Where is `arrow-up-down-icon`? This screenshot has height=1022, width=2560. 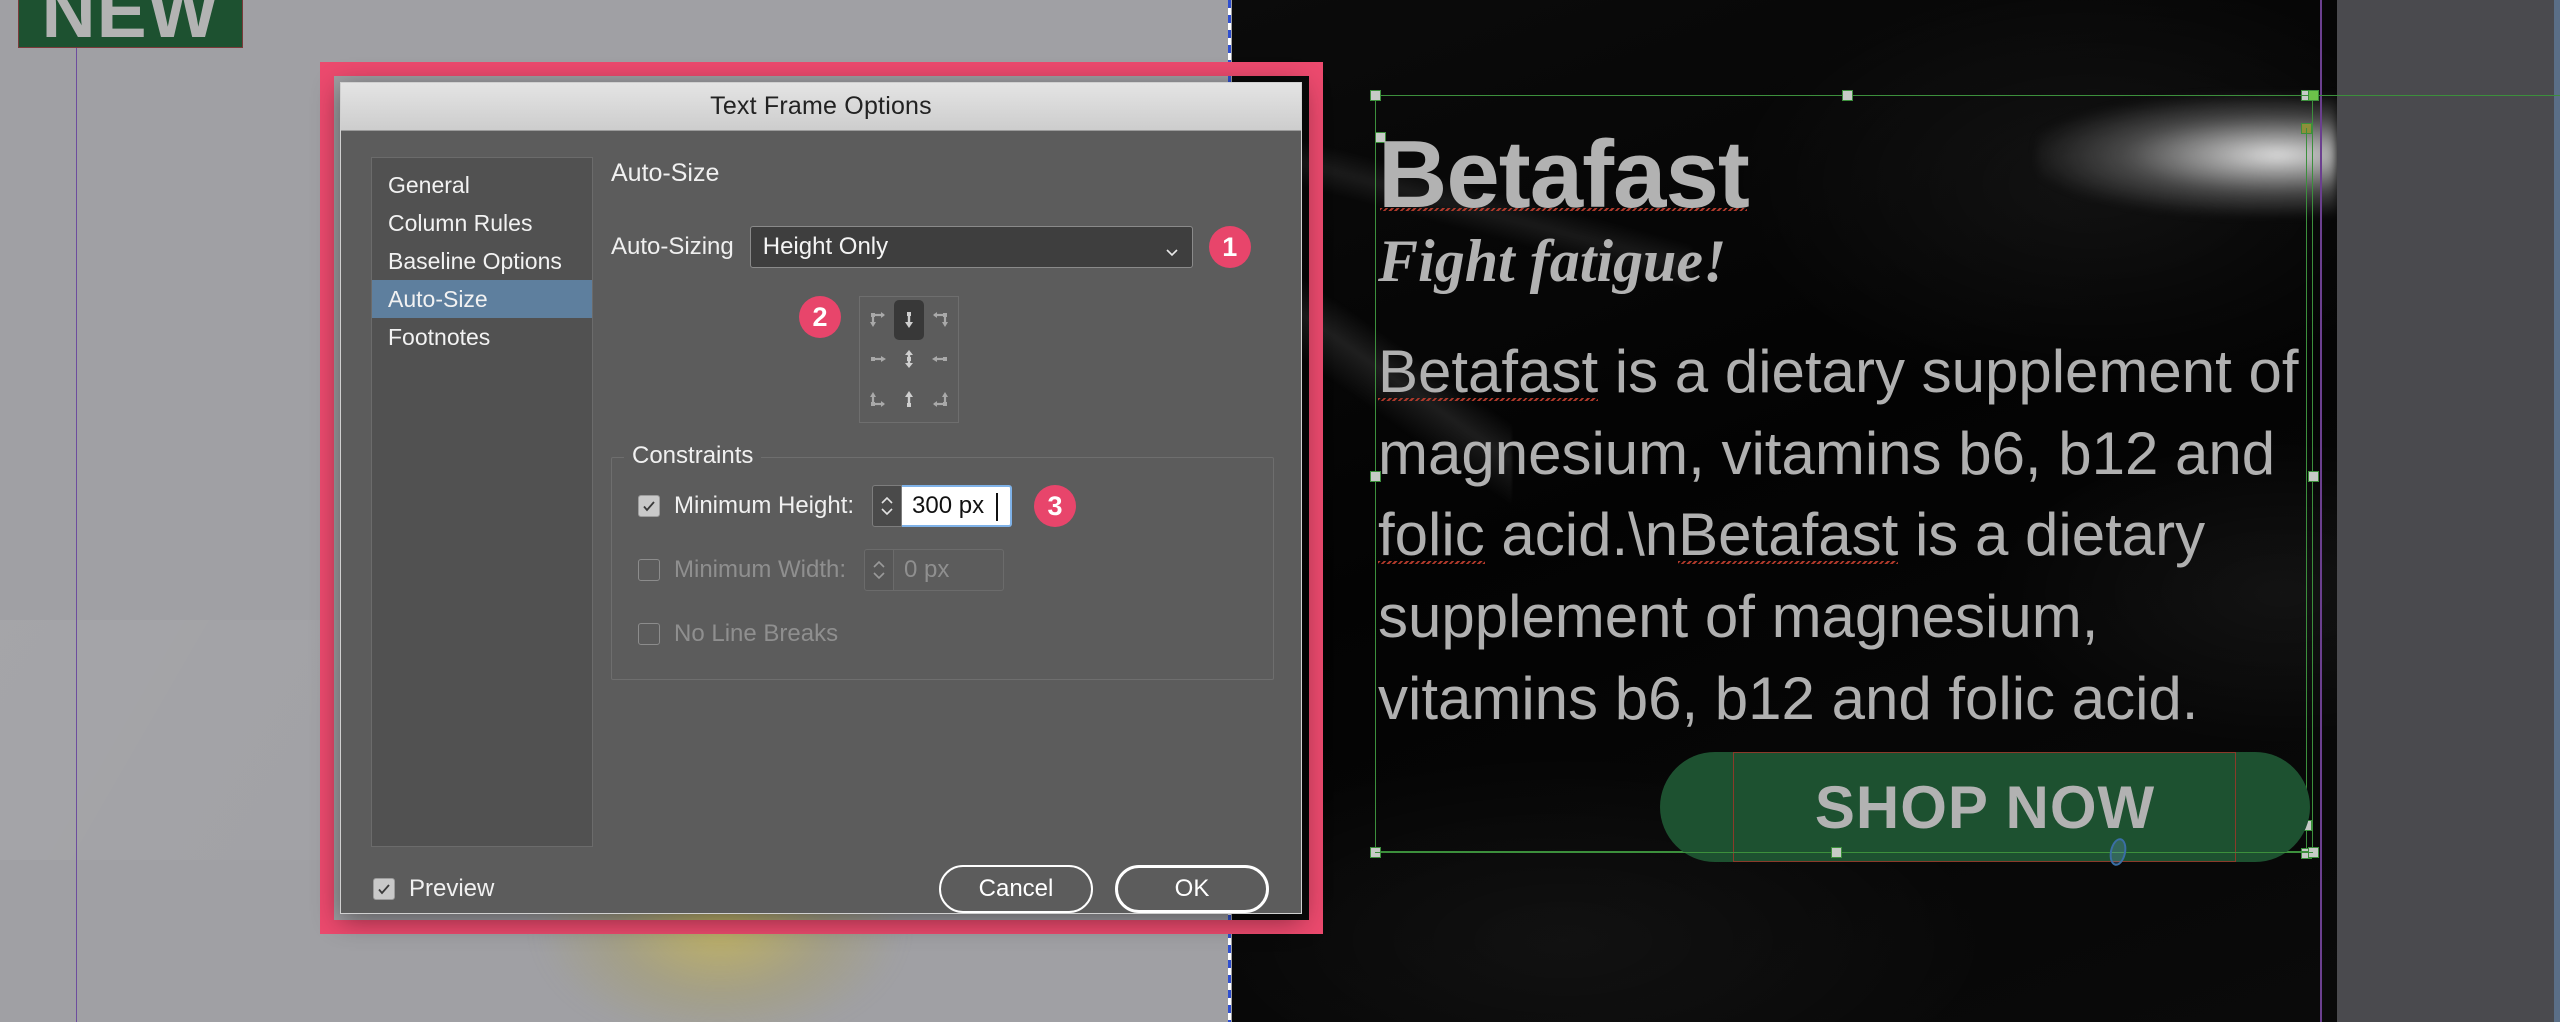 arrow-up-down-icon is located at coordinates (908, 359).